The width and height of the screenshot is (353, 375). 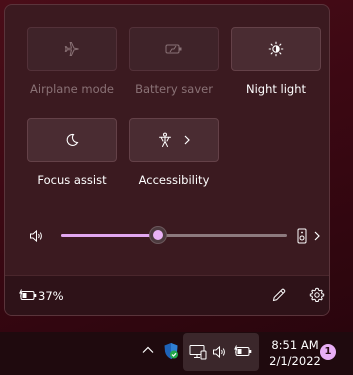 What do you see at coordinates (174, 89) in the screenshot?
I see `battery-saver-label: Battery saver` at bounding box center [174, 89].